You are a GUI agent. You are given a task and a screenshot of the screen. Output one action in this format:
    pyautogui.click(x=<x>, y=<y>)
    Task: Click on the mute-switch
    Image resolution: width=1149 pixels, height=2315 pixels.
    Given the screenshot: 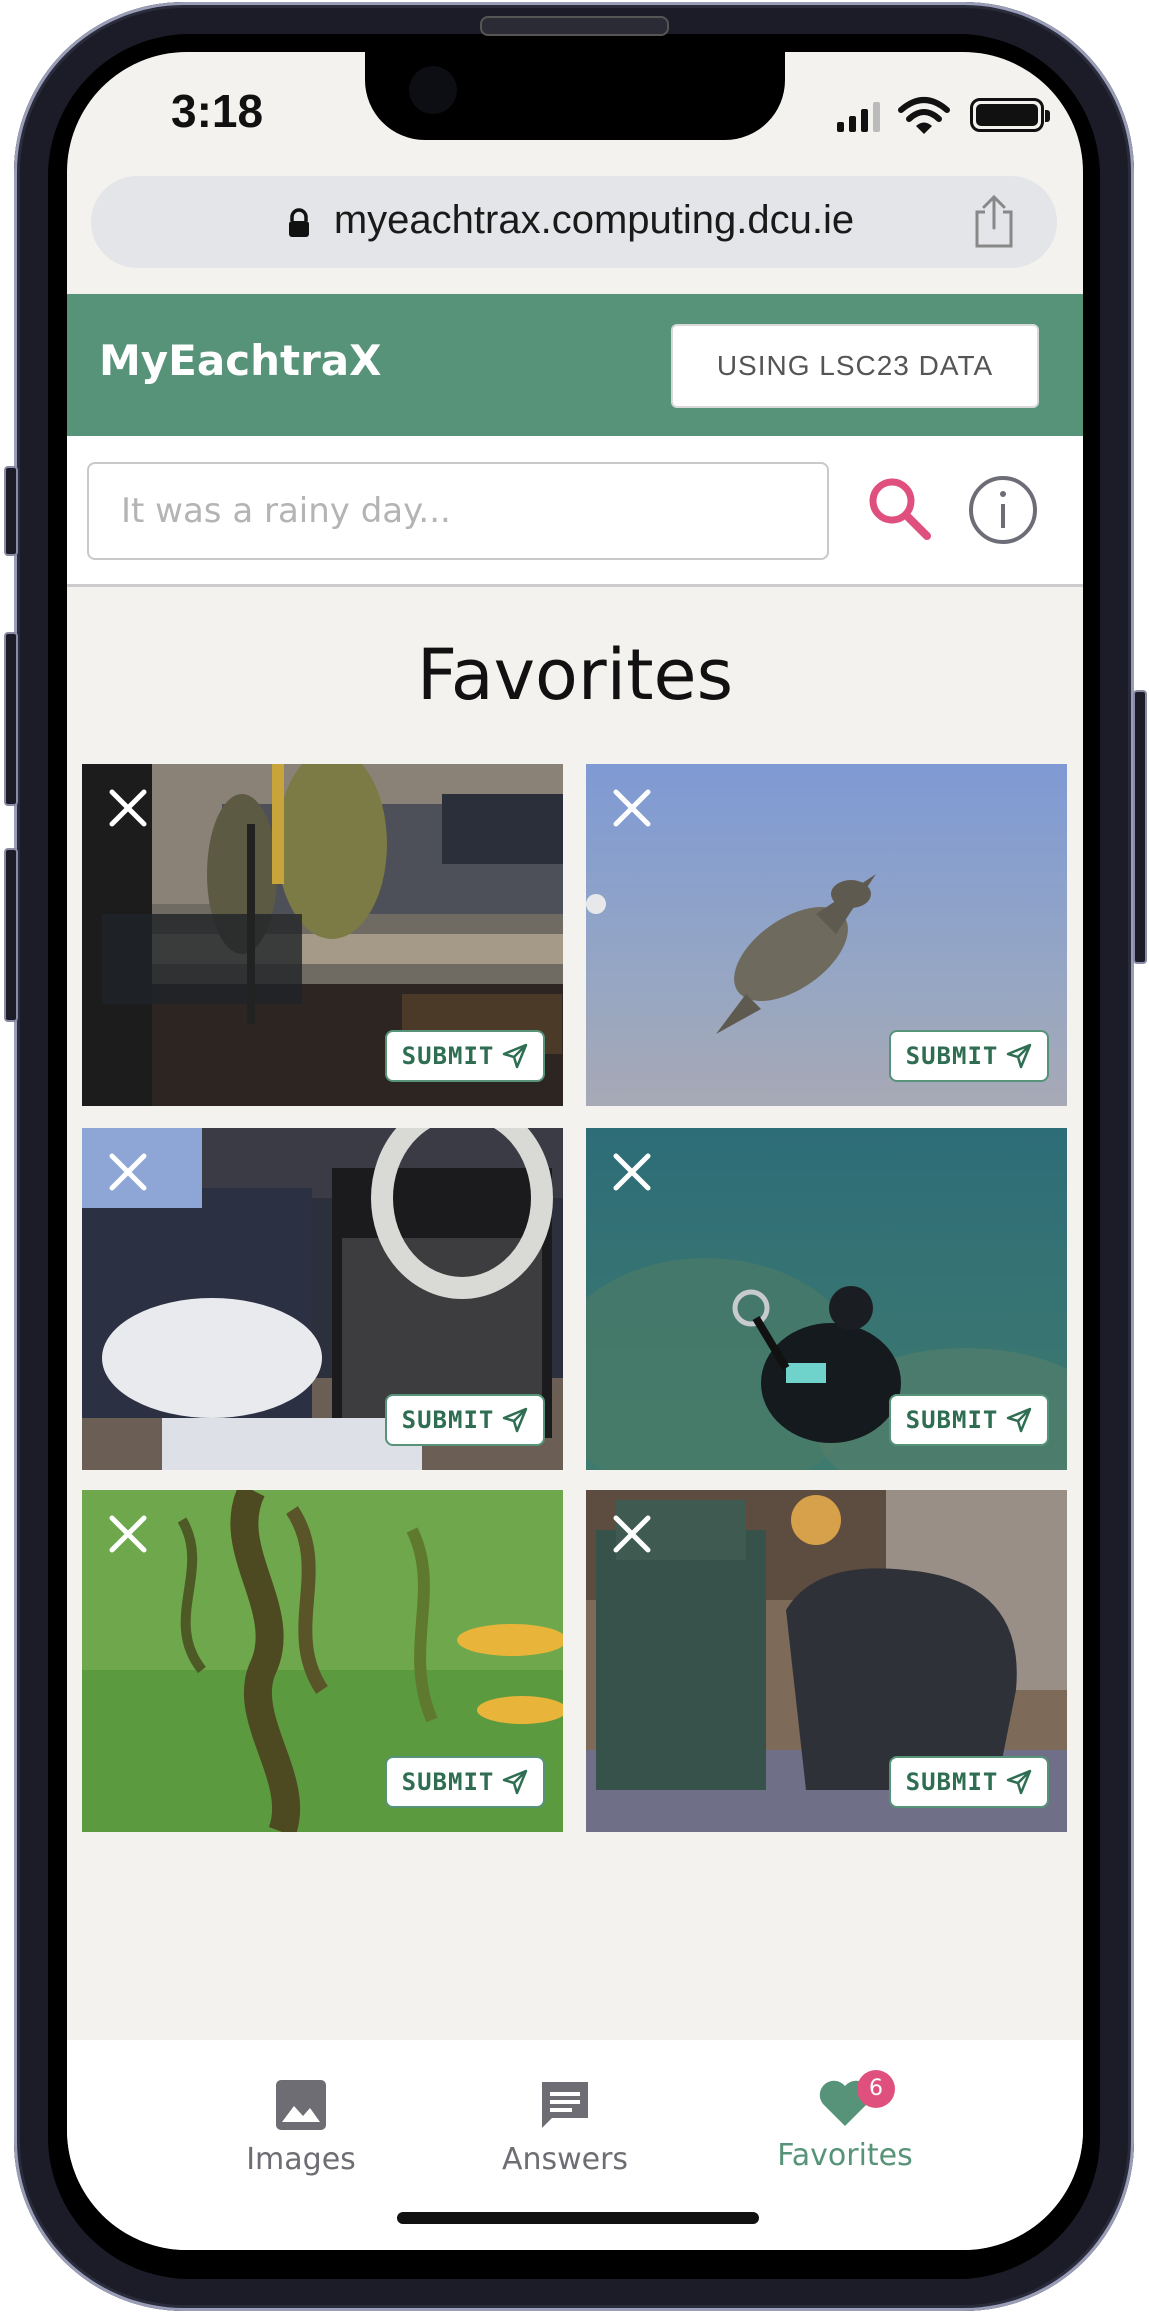 What is the action you would take?
    pyautogui.click(x=11, y=511)
    